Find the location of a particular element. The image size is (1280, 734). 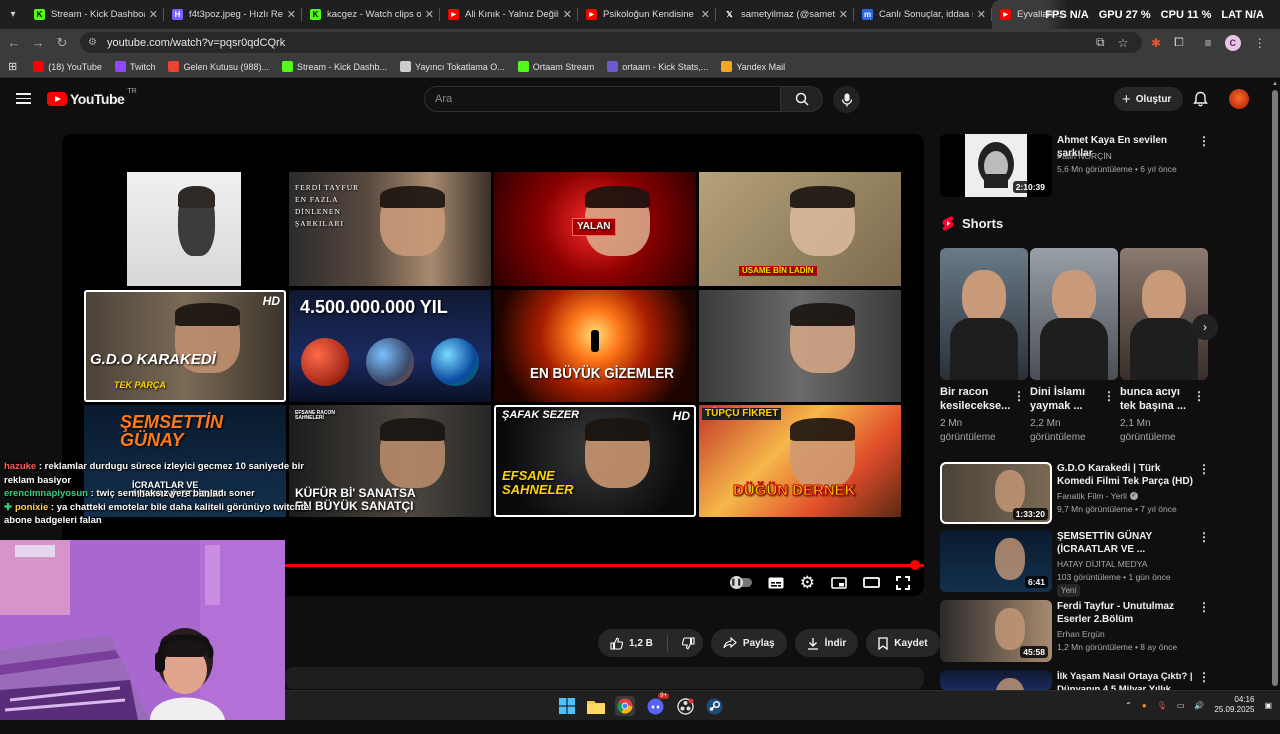

site-info-icon: ⚙ is located at coordinates (92, 42).